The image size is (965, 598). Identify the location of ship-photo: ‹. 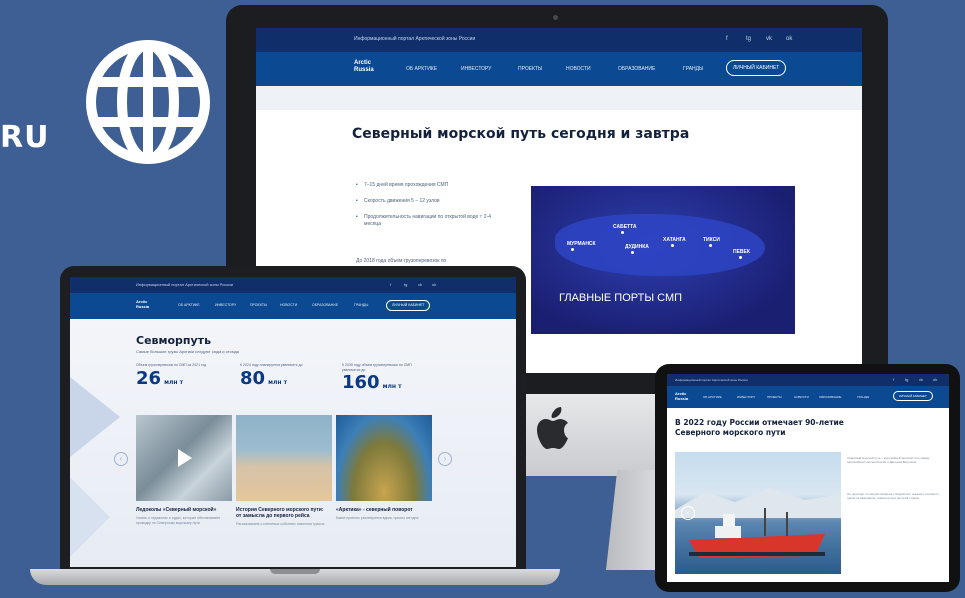
(758, 513).